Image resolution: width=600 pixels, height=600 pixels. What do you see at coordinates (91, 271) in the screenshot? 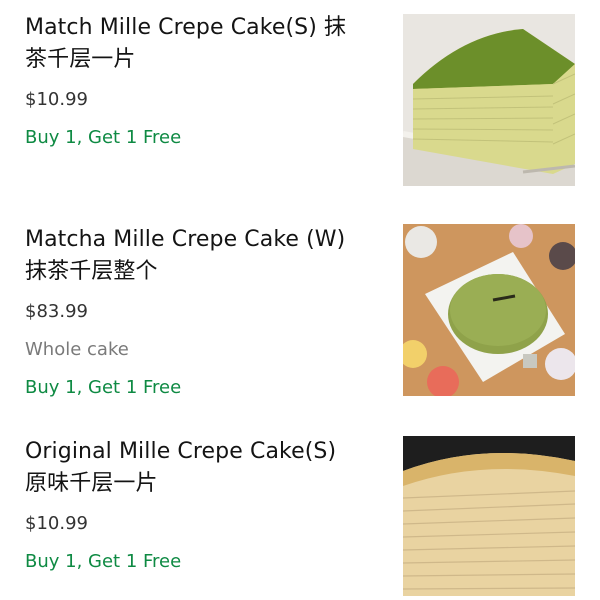
I see `item-title-line2: 抹茶千层整个` at bounding box center [91, 271].